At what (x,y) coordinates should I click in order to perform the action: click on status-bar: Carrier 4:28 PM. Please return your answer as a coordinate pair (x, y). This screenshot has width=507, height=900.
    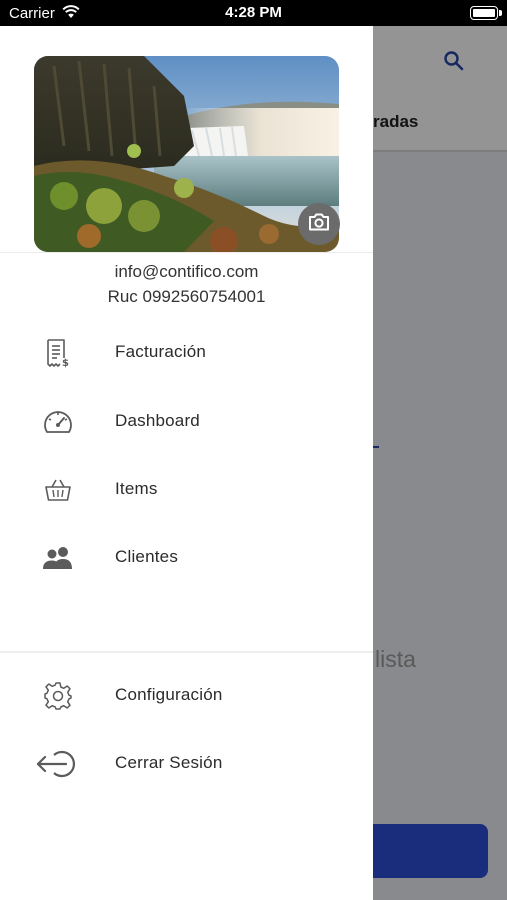
    Looking at the image, I should click on (253, 13).